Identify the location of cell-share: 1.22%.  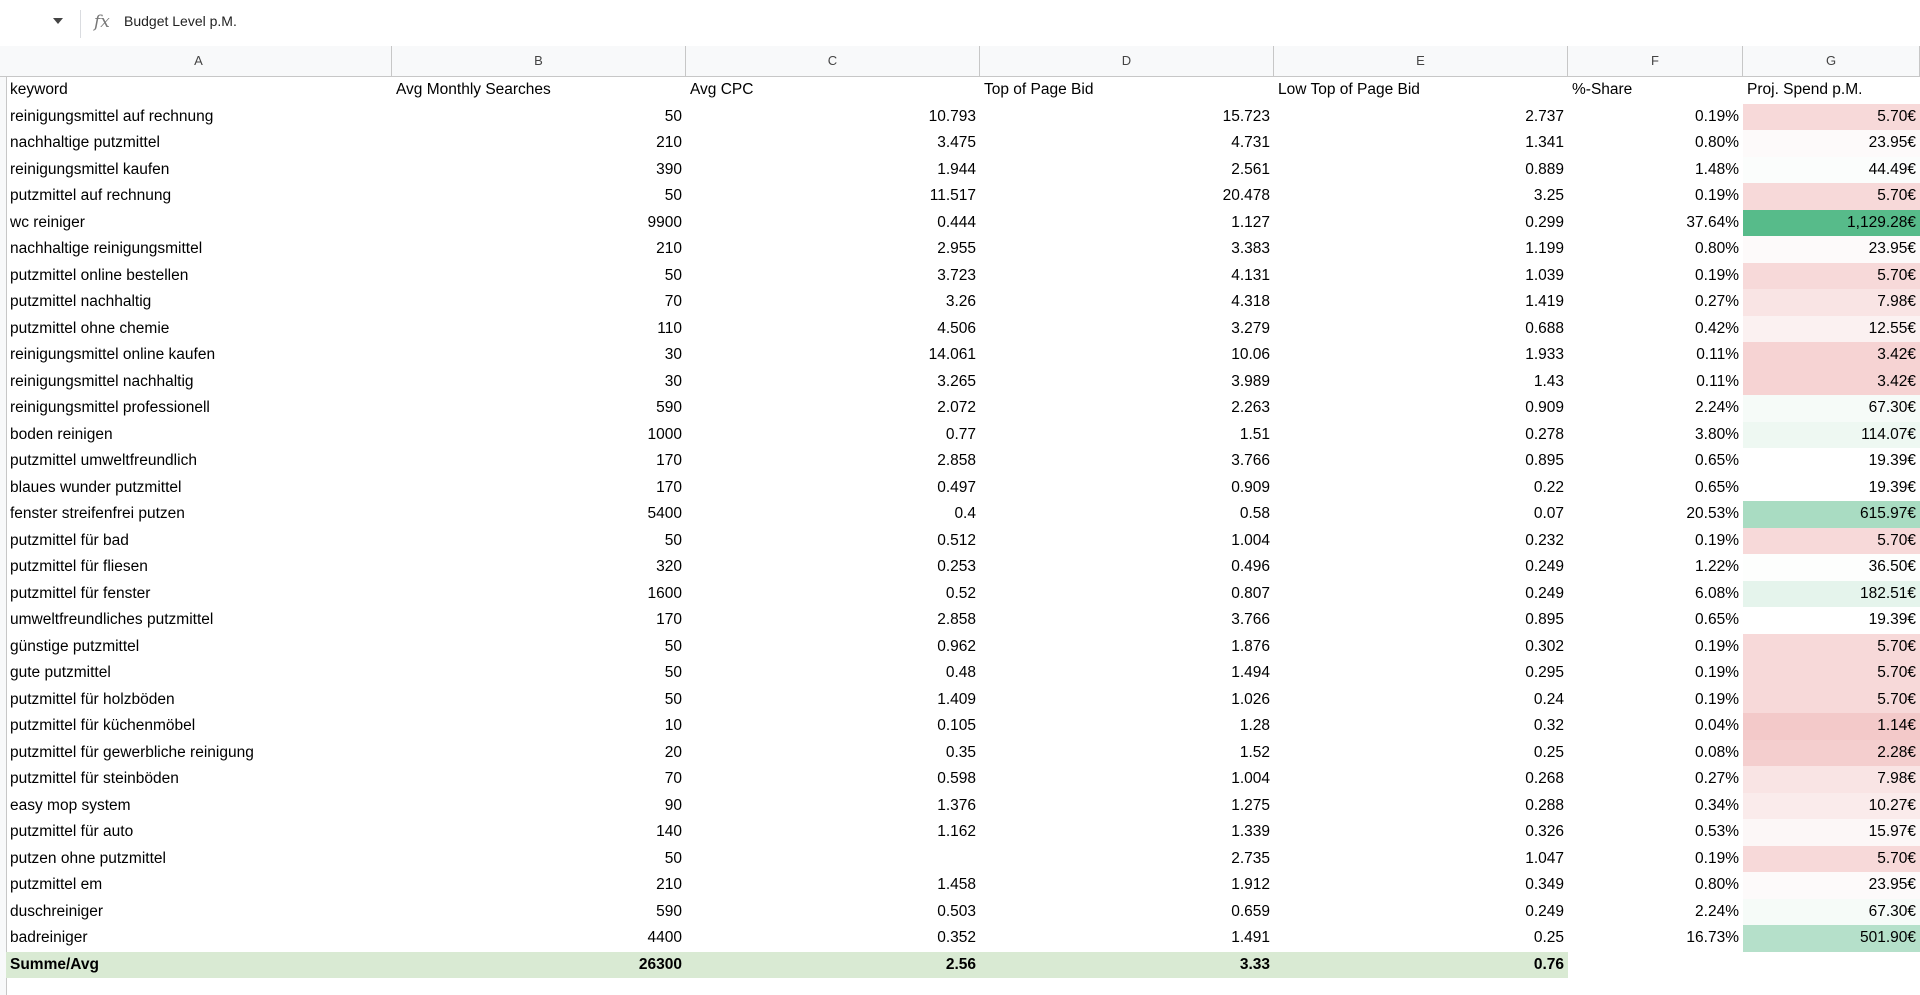
(1655, 567).